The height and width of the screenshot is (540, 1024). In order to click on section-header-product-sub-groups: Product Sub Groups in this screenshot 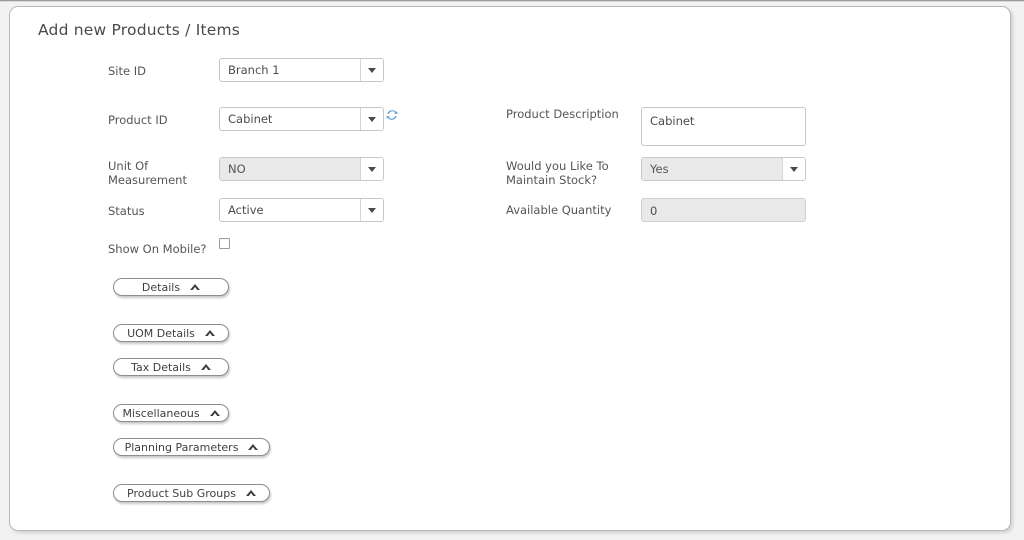, I will do `click(191, 493)`.